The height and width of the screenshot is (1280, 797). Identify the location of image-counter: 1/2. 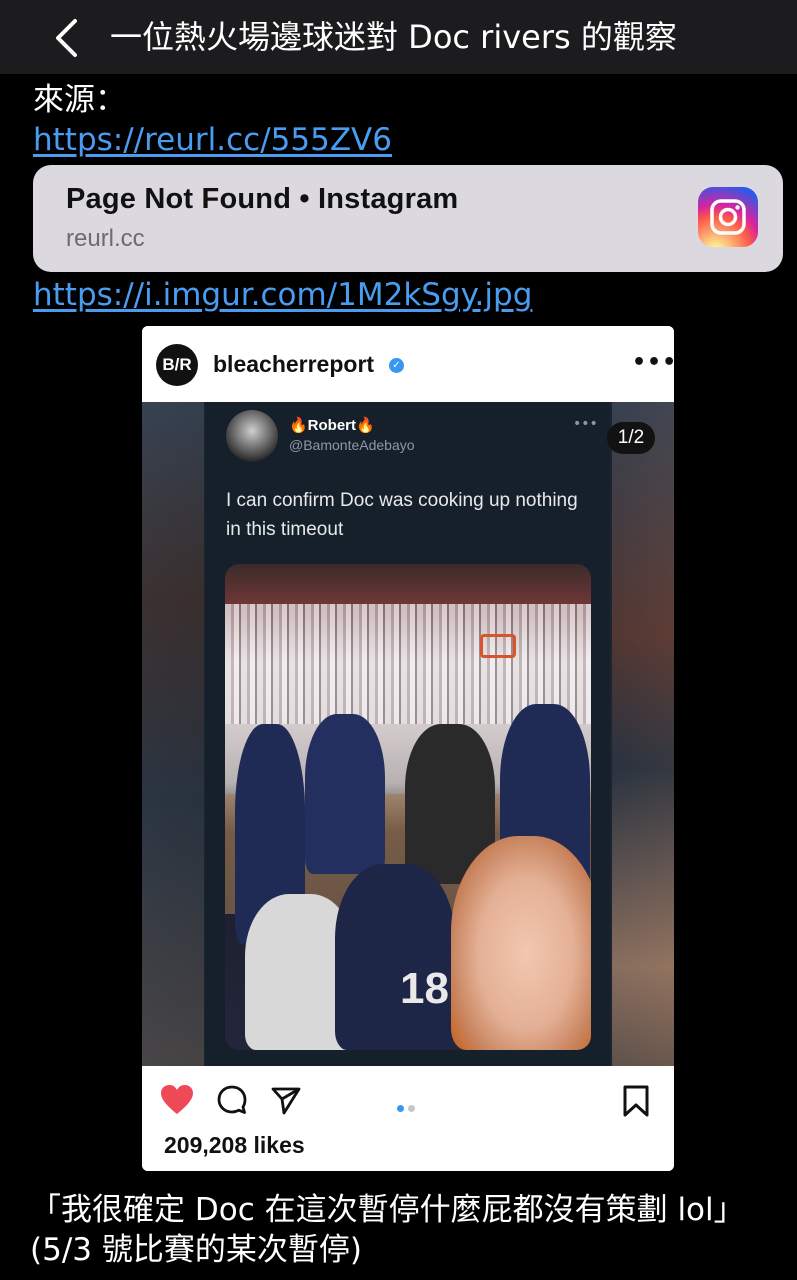
(631, 438).